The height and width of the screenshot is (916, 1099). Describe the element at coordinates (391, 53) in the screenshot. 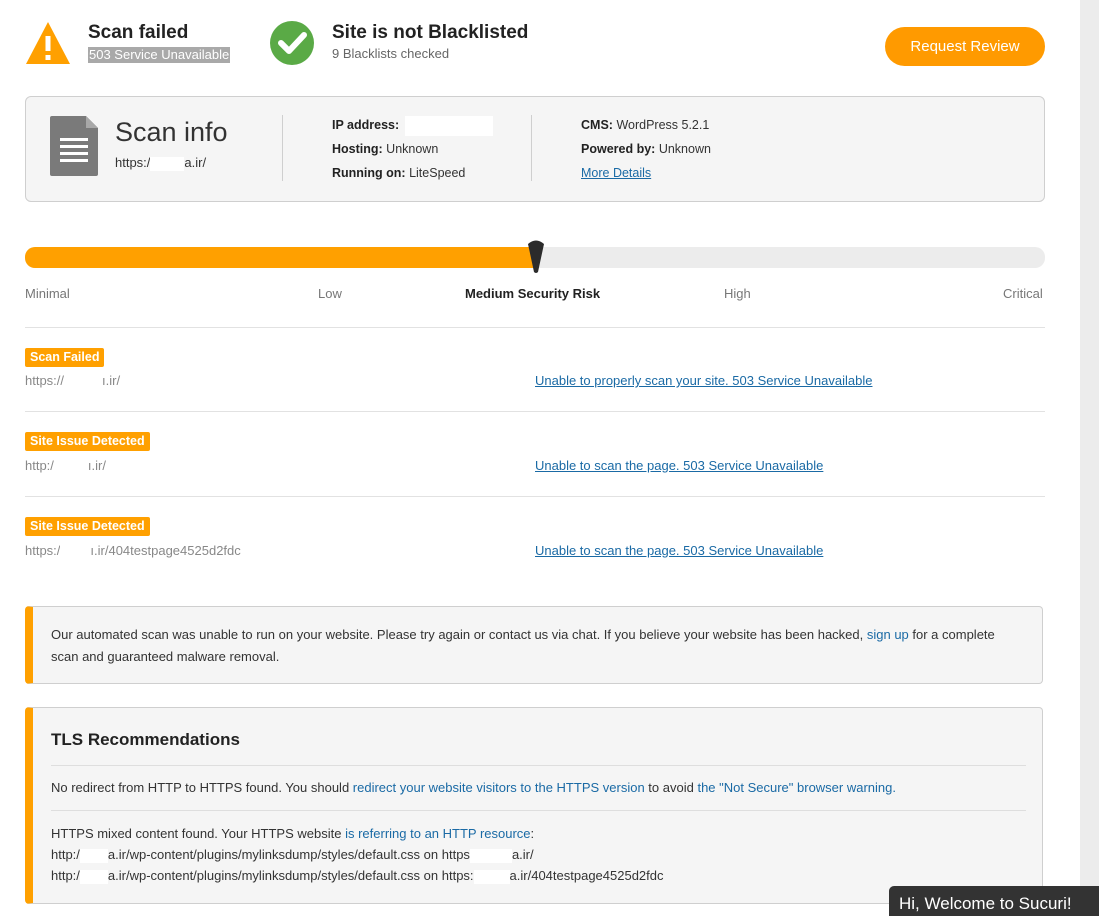

I see `blacklist-status-subtitle: 9 Blacklists checked` at that location.